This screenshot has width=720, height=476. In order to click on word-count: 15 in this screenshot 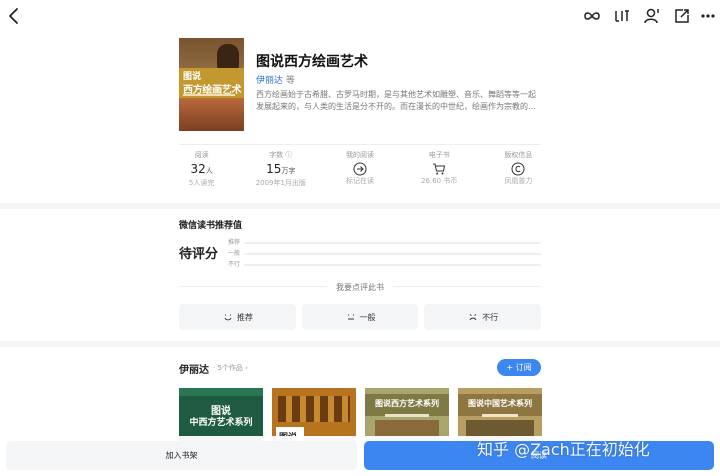, I will do `click(274, 169)`.